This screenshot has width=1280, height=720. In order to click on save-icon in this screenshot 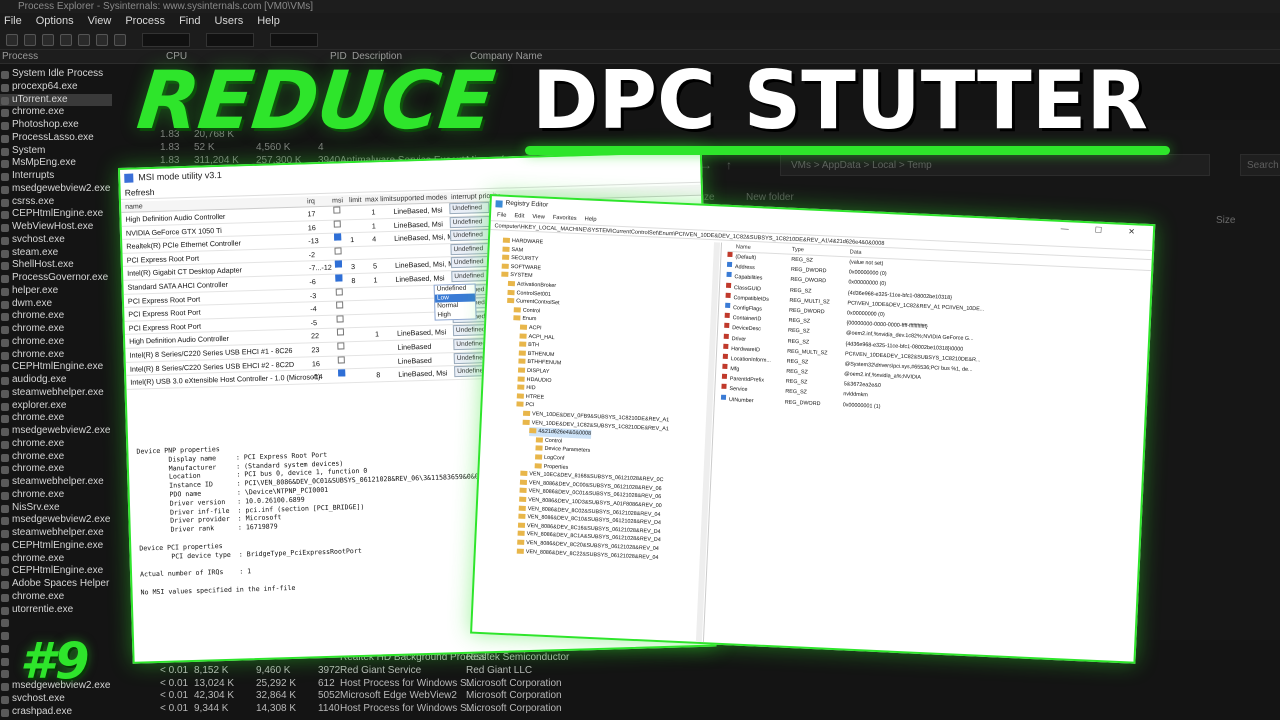, I will do `click(12, 39)`.